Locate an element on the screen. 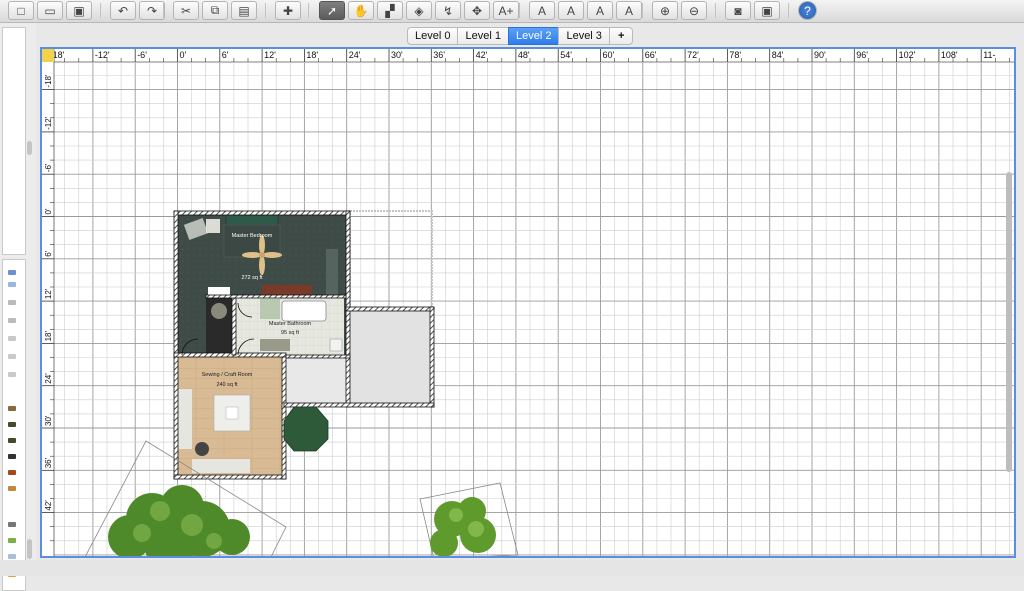  ruler-label: 60' is located at coordinates (609, 55).